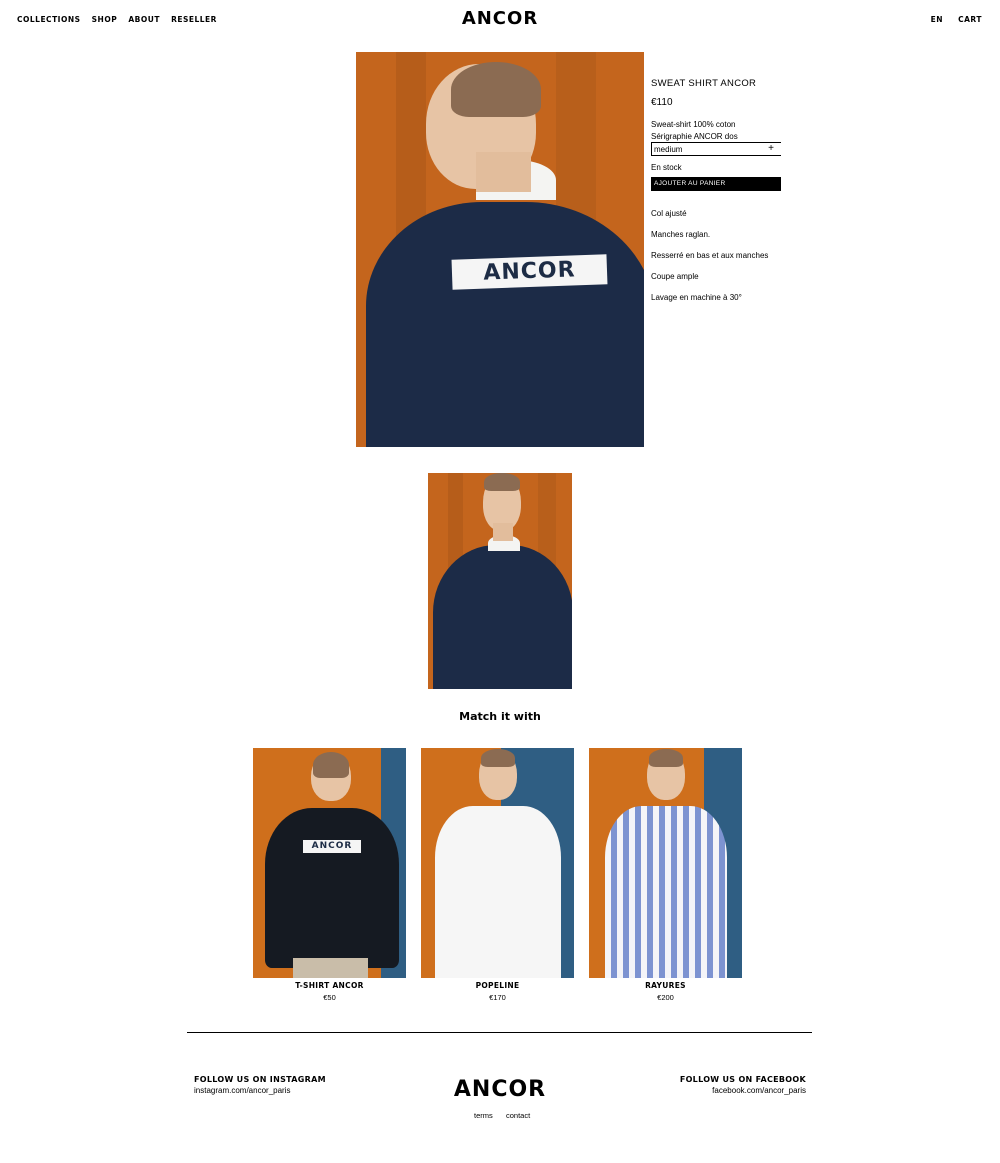 Image resolution: width=1000 pixels, height=1163 pixels. What do you see at coordinates (329, 997) in the screenshot?
I see `match-item-price: €50` at bounding box center [329, 997].